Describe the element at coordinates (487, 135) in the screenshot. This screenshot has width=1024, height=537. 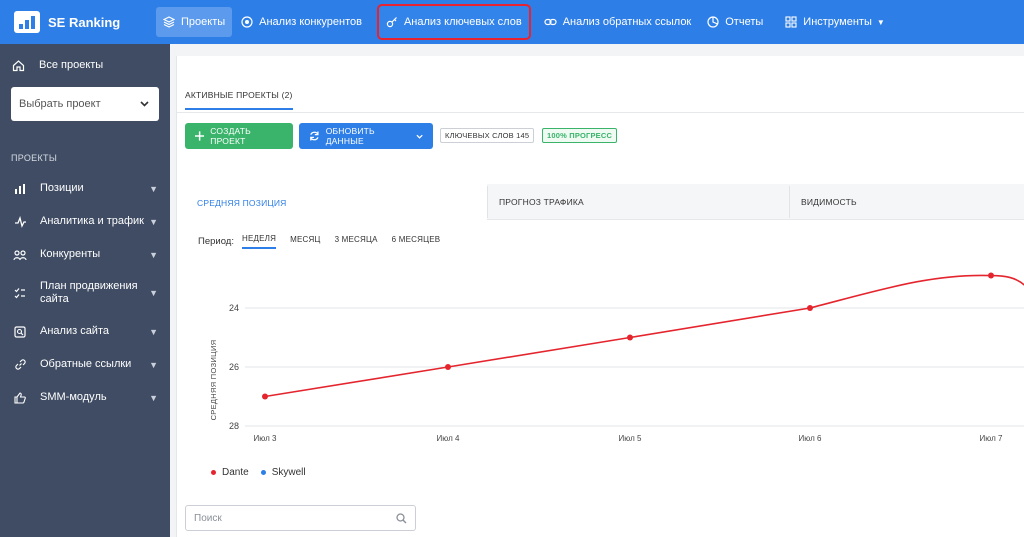
I see `keywords-count-badge: КЛЮЧЕВЫХ СЛОВ 145` at that location.